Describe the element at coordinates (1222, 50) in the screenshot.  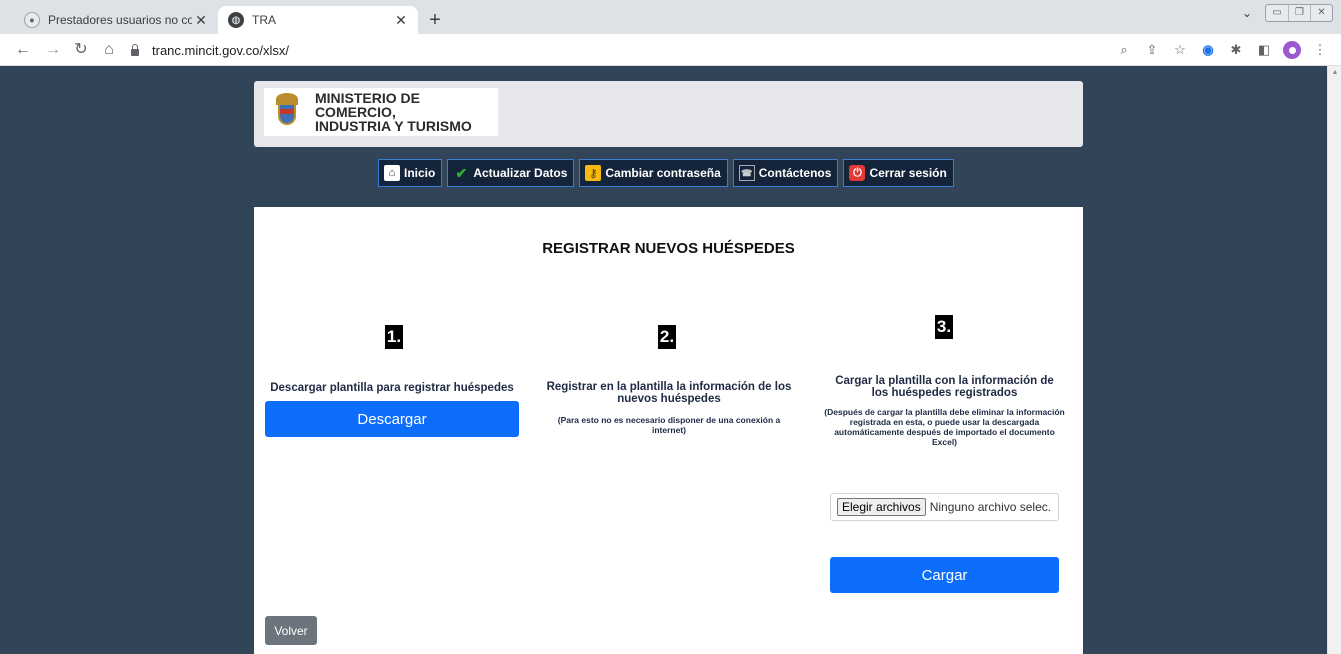
I see `toolbar-icons: ⌕ ⇪ ☆ ◉ ✱ ◧ ⋮` at that location.